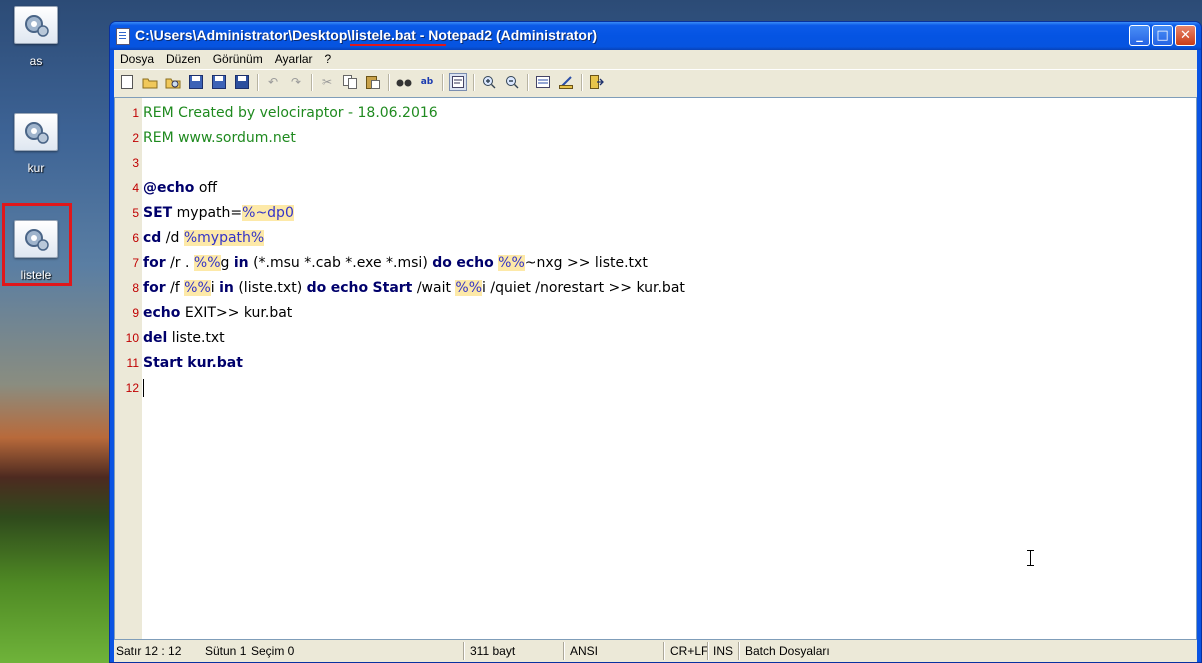  I want to click on text-caret, so click(143, 388).